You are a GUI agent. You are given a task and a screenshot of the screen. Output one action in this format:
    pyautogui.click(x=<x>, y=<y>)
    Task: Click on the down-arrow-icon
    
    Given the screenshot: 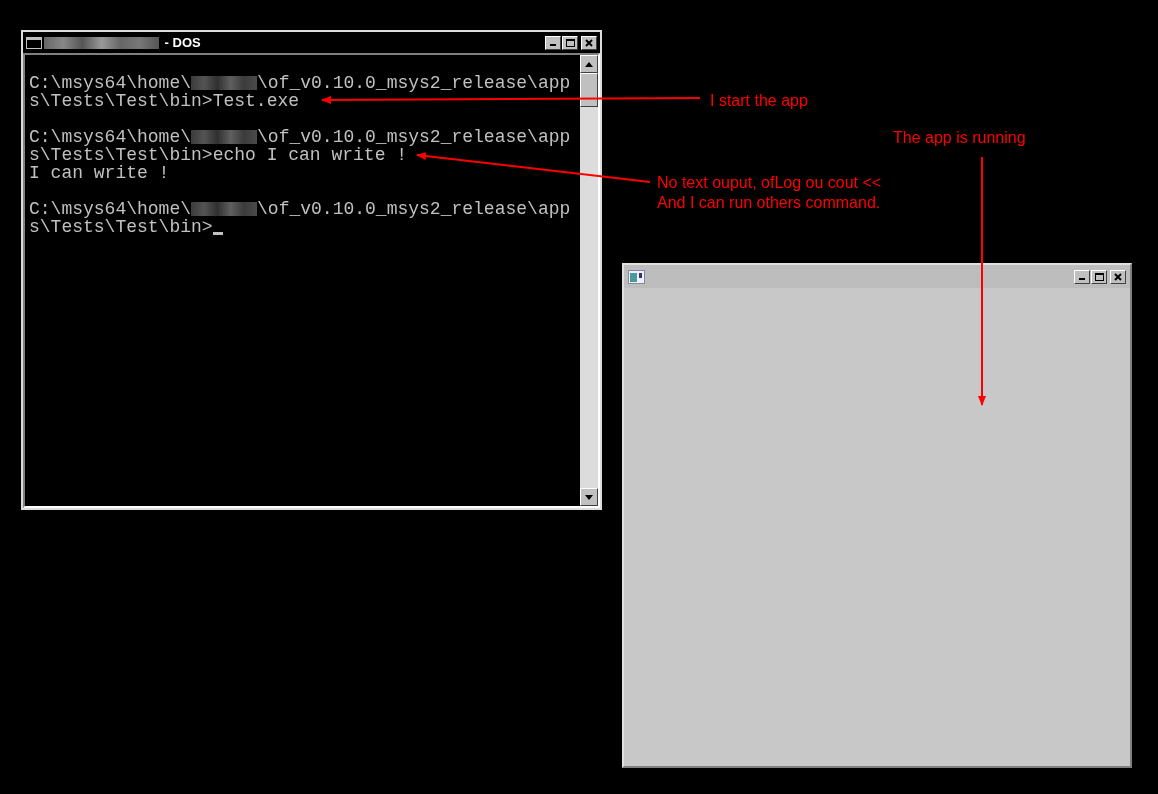 What is the action you would take?
    pyautogui.click(x=589, y=497)
    